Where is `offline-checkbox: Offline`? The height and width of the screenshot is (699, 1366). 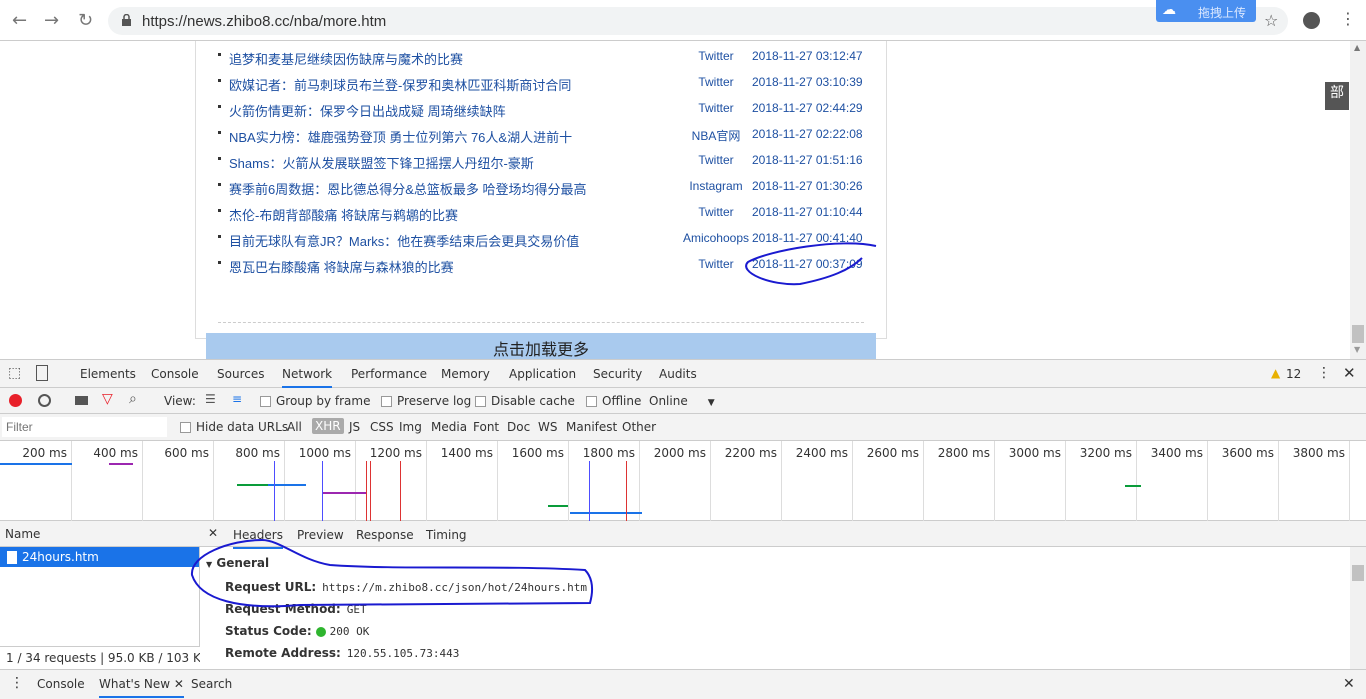 offline-checkbox: Offline is located at coordinates (613, 401).